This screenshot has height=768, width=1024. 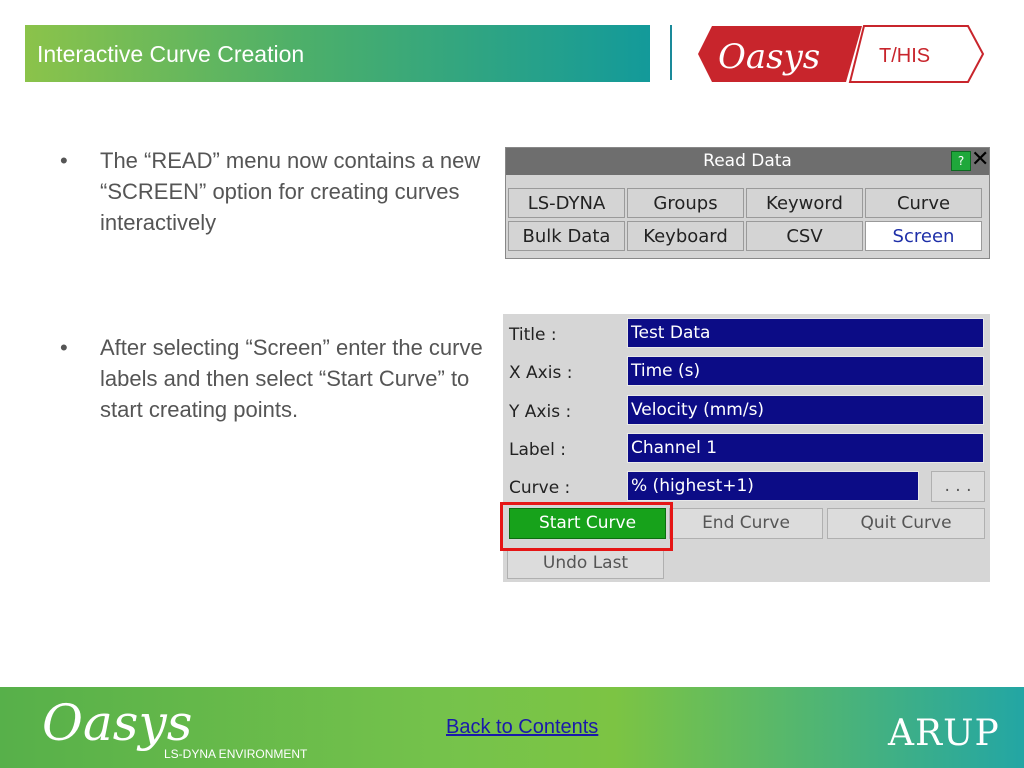 What do you see at coordinates (685, 236) in the screenshot?
I see `keyboard-button: Keyboard` at bounding box center [685, 236].